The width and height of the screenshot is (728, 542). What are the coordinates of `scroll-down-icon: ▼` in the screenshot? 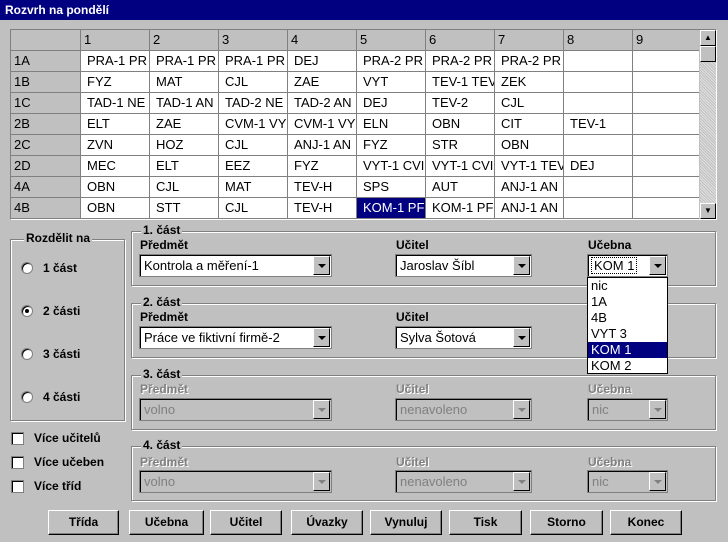 It's located at (708, 211).